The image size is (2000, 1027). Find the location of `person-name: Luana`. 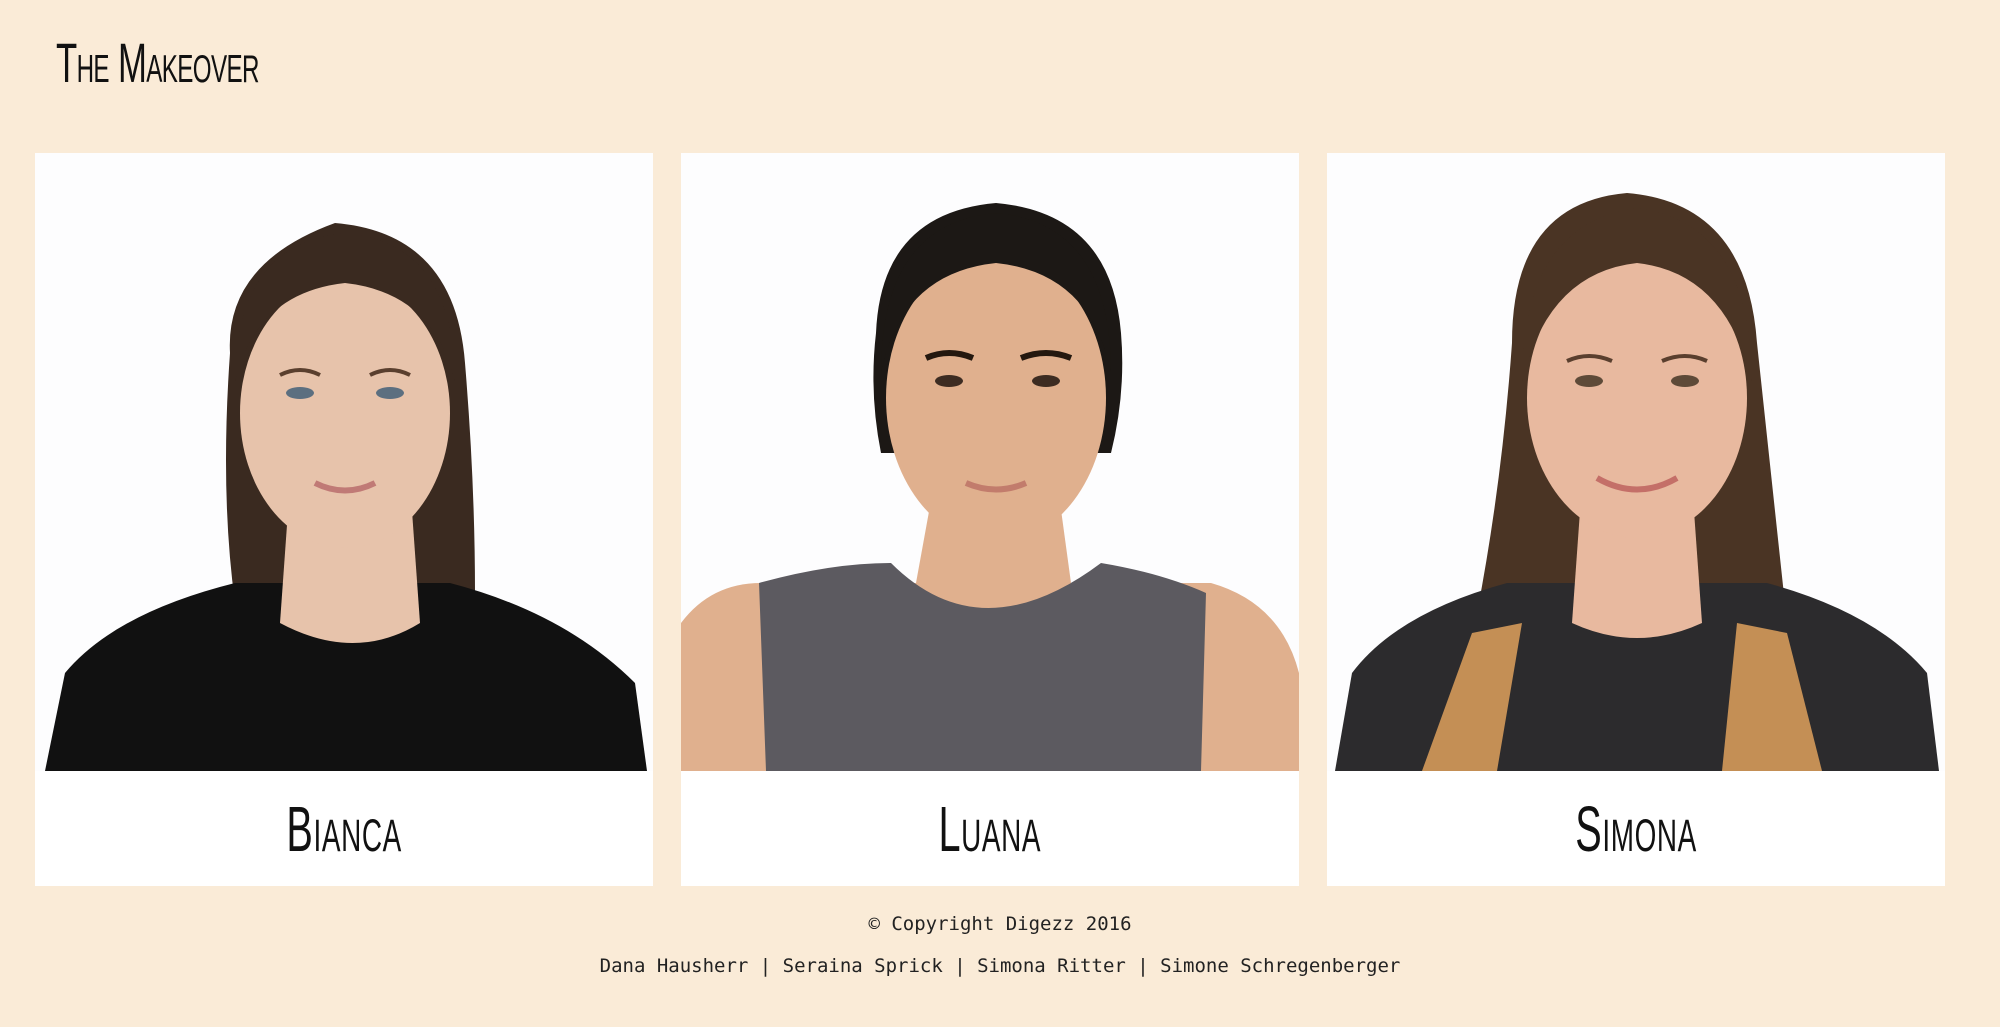

person-name: Luana is located at coordinates (990, 828).